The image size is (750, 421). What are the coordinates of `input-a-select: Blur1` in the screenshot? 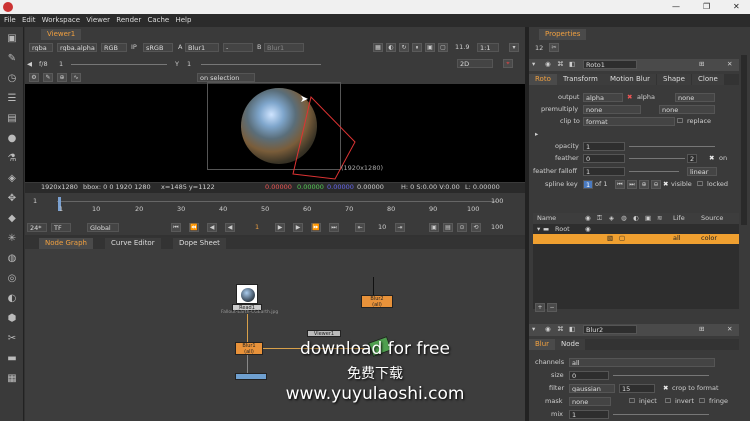 It's located at (202, 47).